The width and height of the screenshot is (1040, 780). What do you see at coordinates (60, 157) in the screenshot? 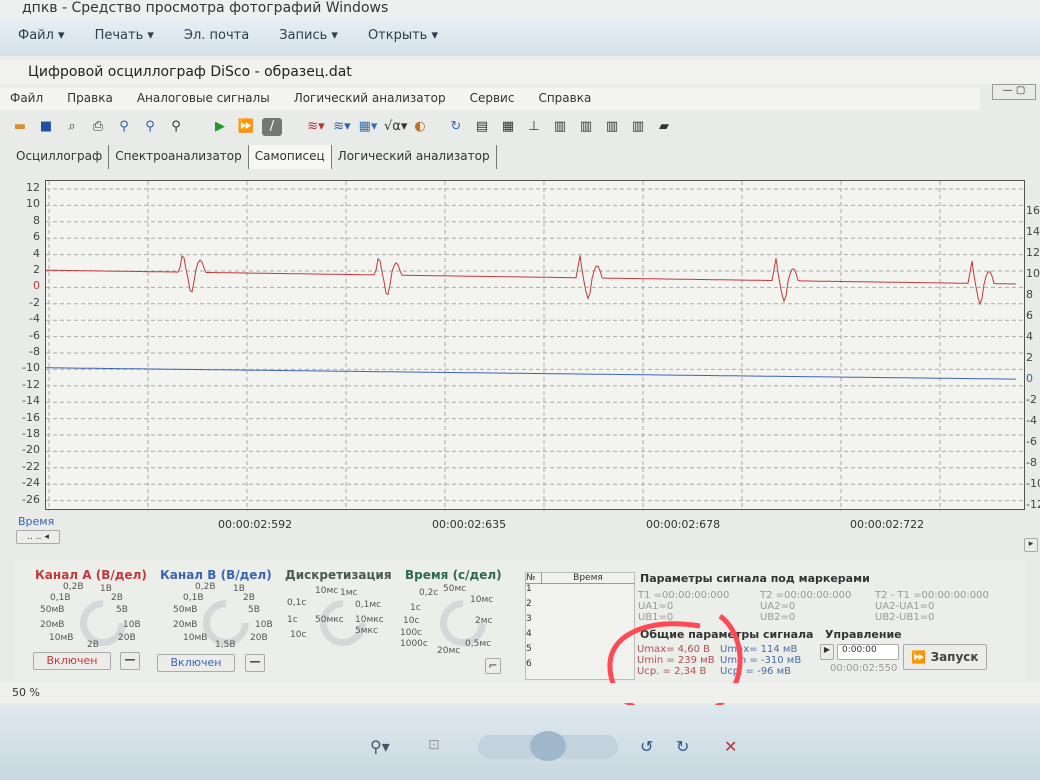
I see `tab-oscilloscope: Осциллограф` at bounding box center [60, 157].